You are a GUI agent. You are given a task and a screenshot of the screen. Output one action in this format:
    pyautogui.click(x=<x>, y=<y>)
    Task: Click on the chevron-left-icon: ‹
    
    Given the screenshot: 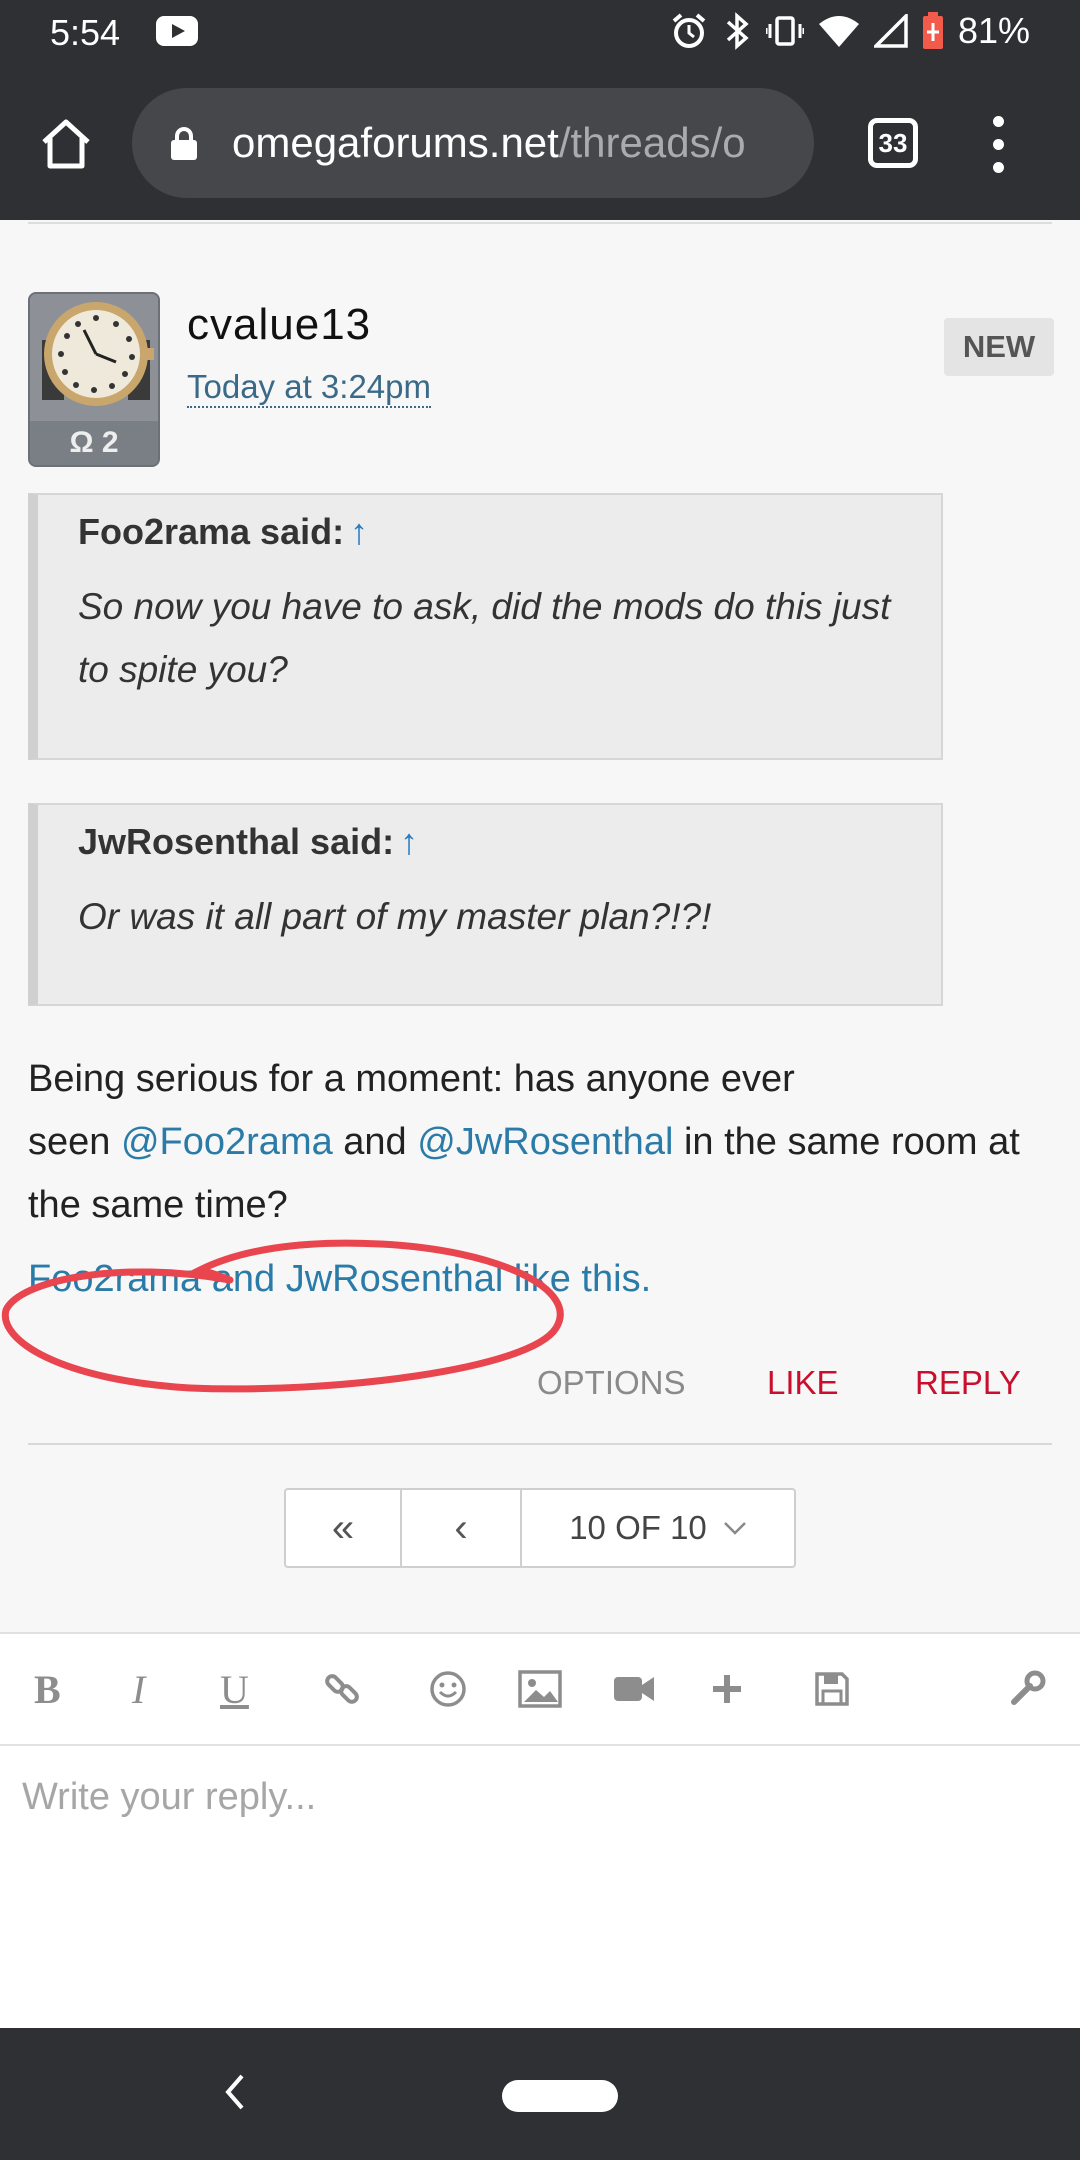 What is the action you would take?
    pyautogui.click(x=461, y=1527)
    